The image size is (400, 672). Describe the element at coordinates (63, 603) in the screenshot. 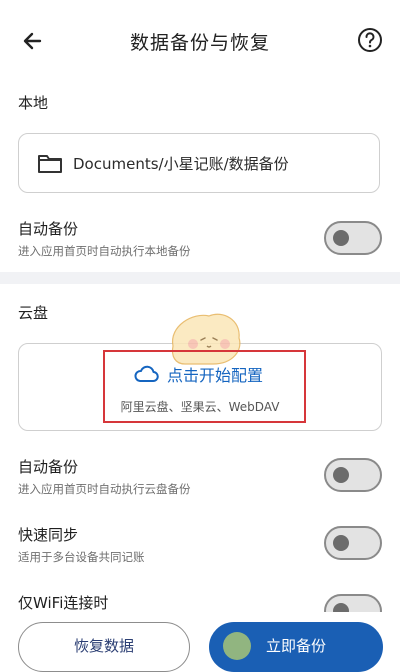

I see `wifi-only-title: 仅WiFi连接时` at that location.